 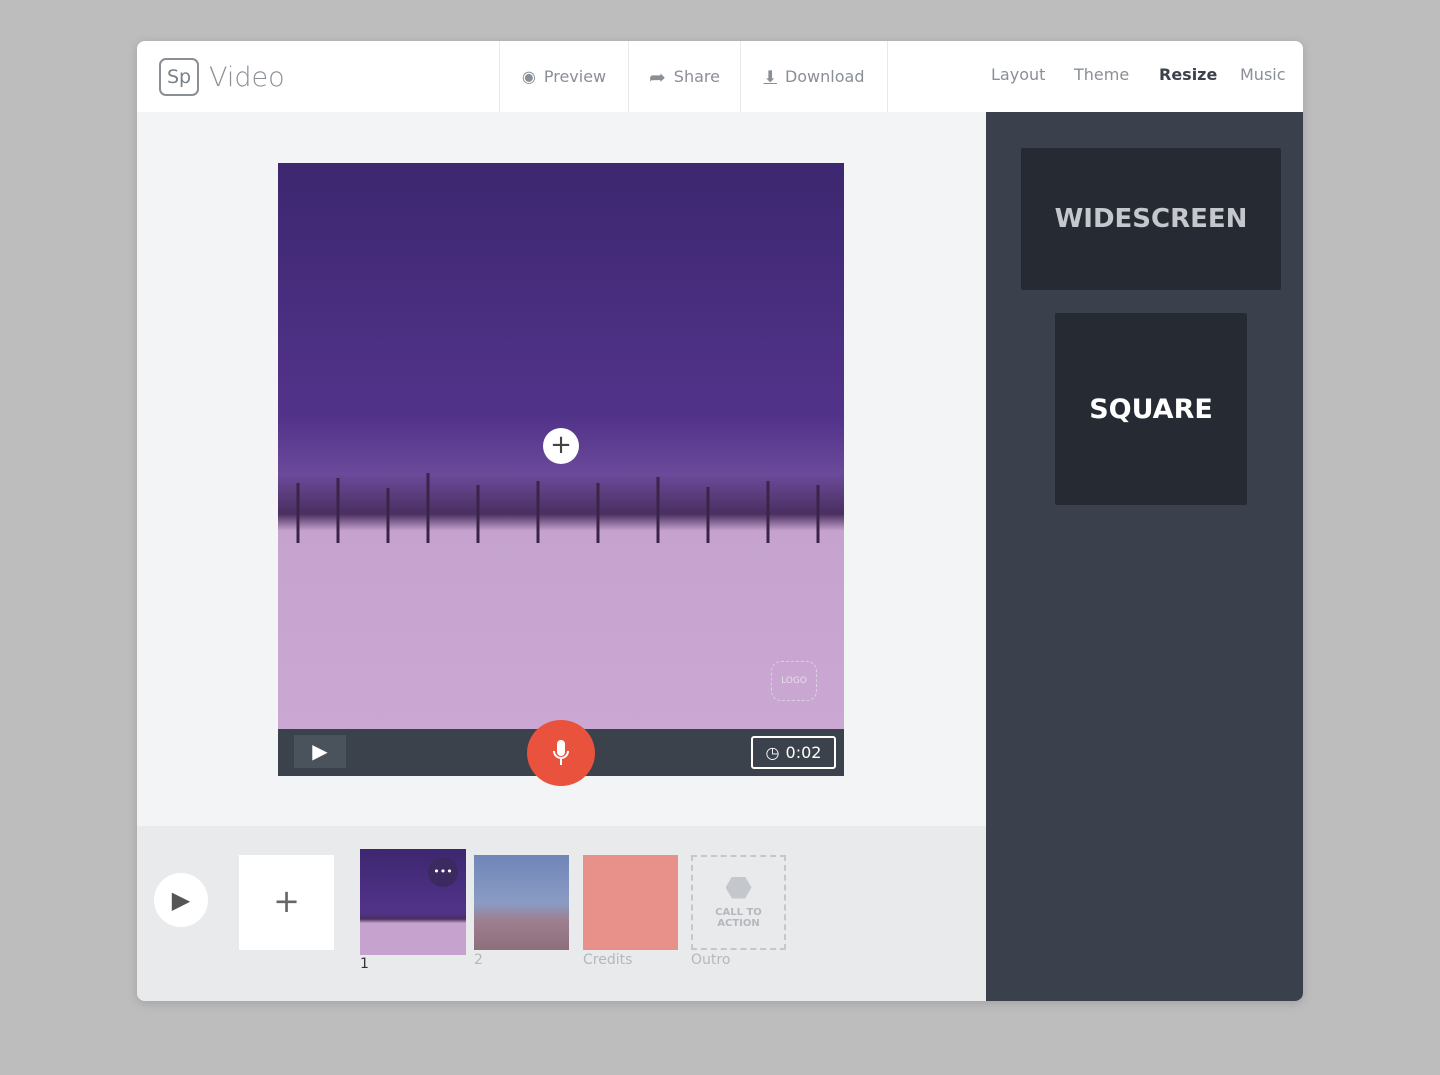 What do you see at coordinates (1188, 74) in the screenshot?
I see `nav-resize: Resize` at bounding box center [1188, 74].